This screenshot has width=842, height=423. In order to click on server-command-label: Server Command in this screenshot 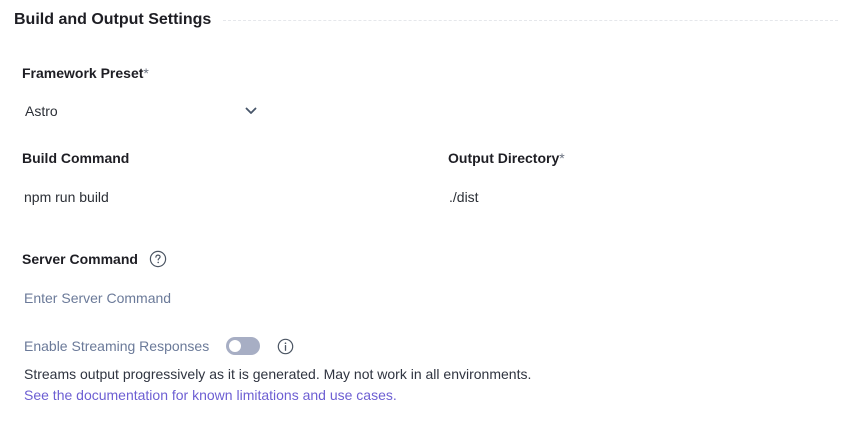, I will do `click(80, 259)`.